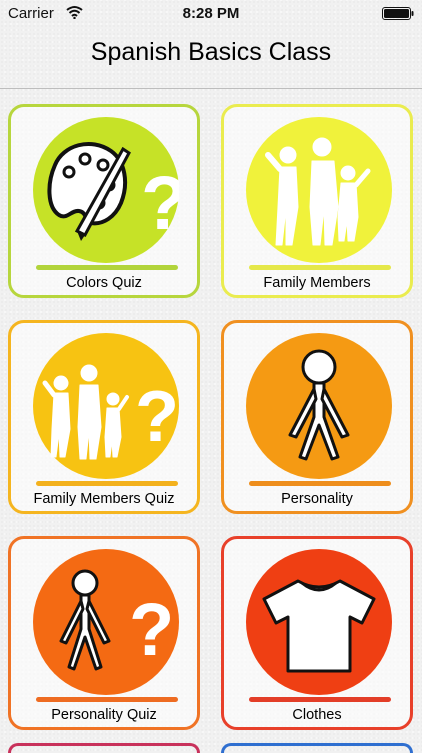 The image size is (422, 753). Describe the element at coordinates (319, 626) in the screenshot. I see `tshirt-icon` at that location.